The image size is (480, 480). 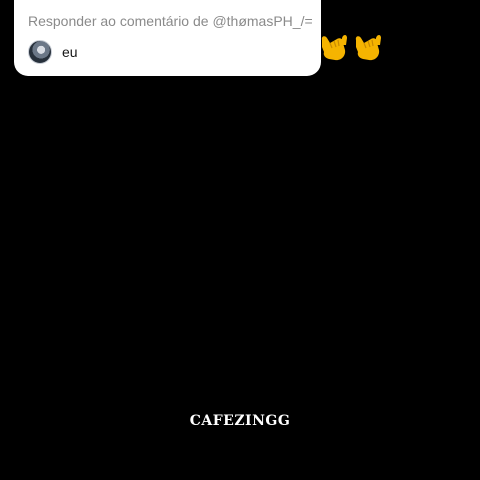 What do you see at coordinates (240, 421) in the screenshot?
I see `watermark-text: CAFEZINGG` at bounding box center [240, 421].